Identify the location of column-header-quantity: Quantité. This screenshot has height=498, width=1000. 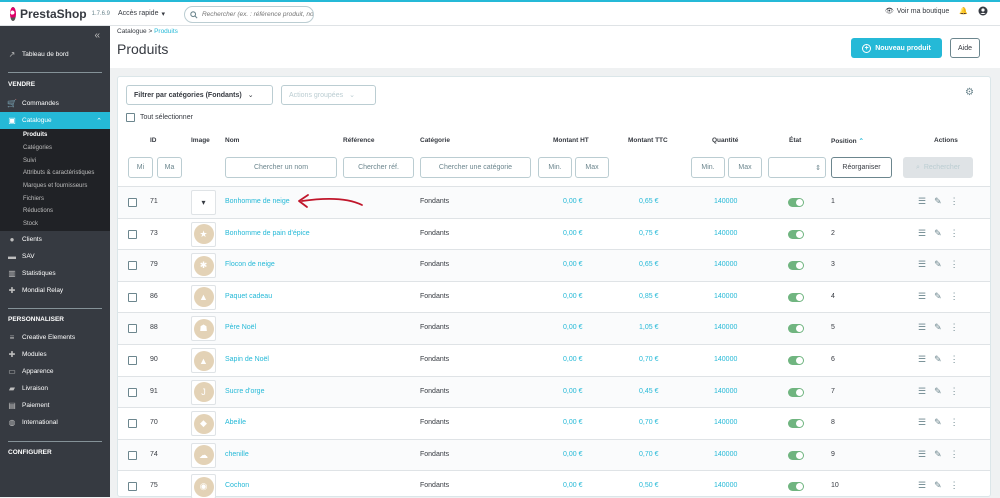
(725, 140).